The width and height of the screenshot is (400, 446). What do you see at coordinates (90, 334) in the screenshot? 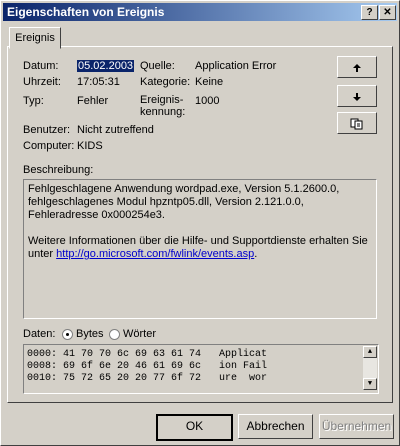
I see `bytes-radio-label: Bytes` at bounding box center [90, 334].